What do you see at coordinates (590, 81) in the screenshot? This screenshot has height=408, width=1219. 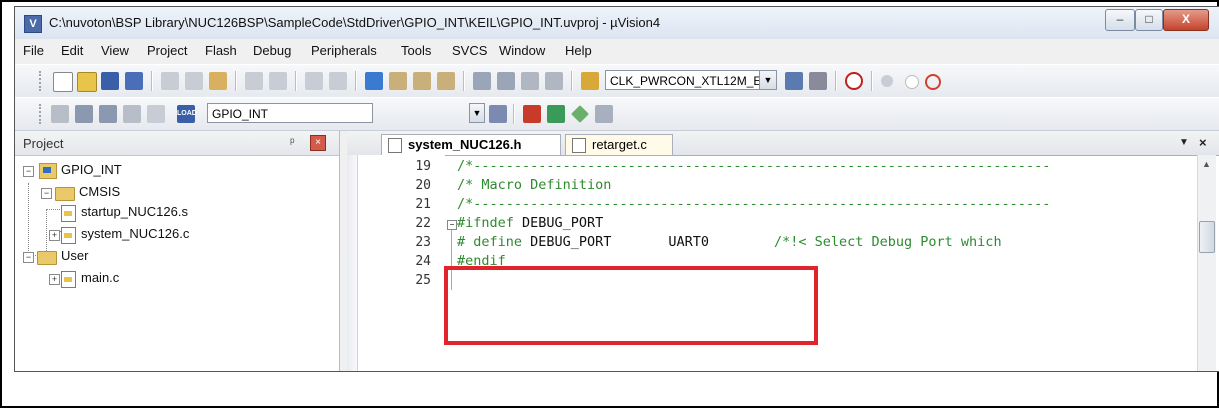 I see `find-in-files-icon` at bounding box center [590, 81].